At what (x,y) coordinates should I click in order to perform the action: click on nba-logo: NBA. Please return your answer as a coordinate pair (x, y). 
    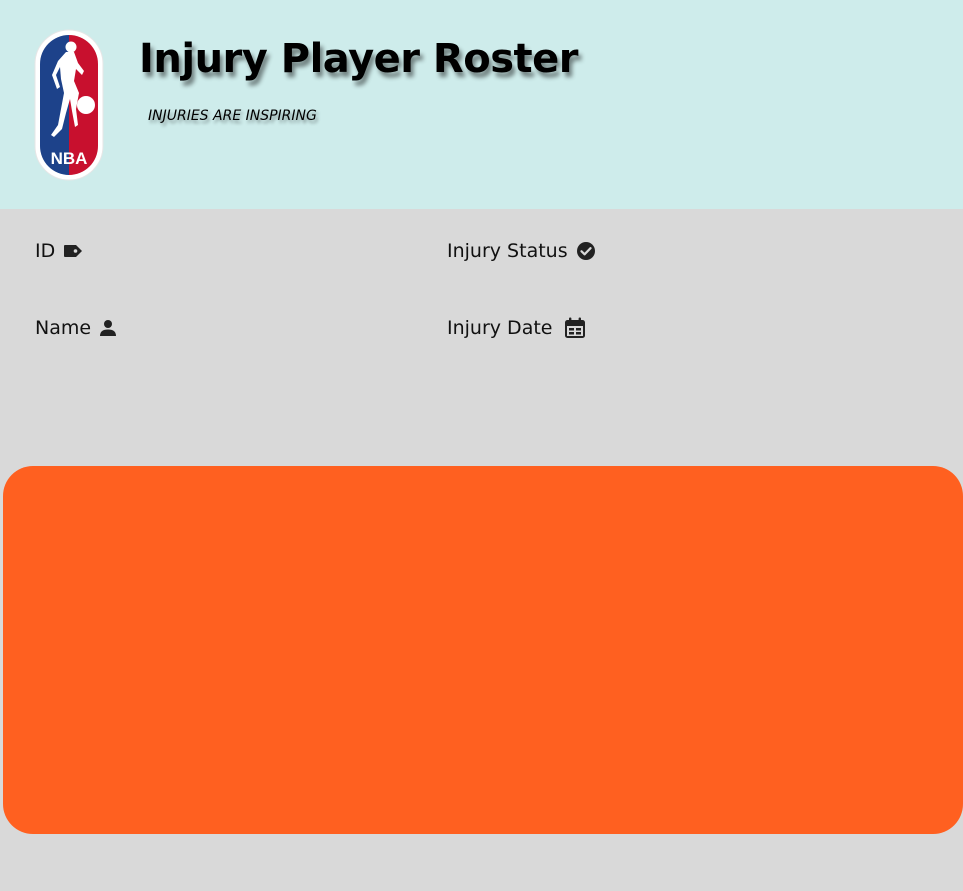
    Looking at the image, I should click on (69, 105).